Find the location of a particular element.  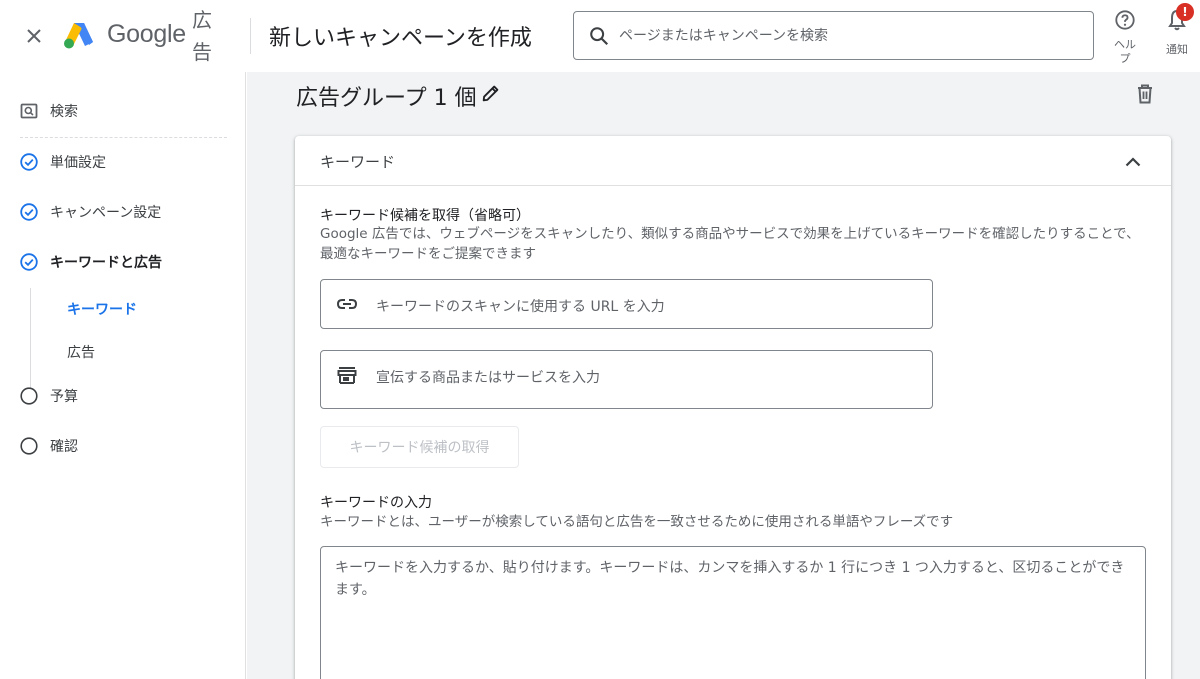

sidebar-item-campaign-settings: キャンペーン設定 is located at coordinates (123, 212).